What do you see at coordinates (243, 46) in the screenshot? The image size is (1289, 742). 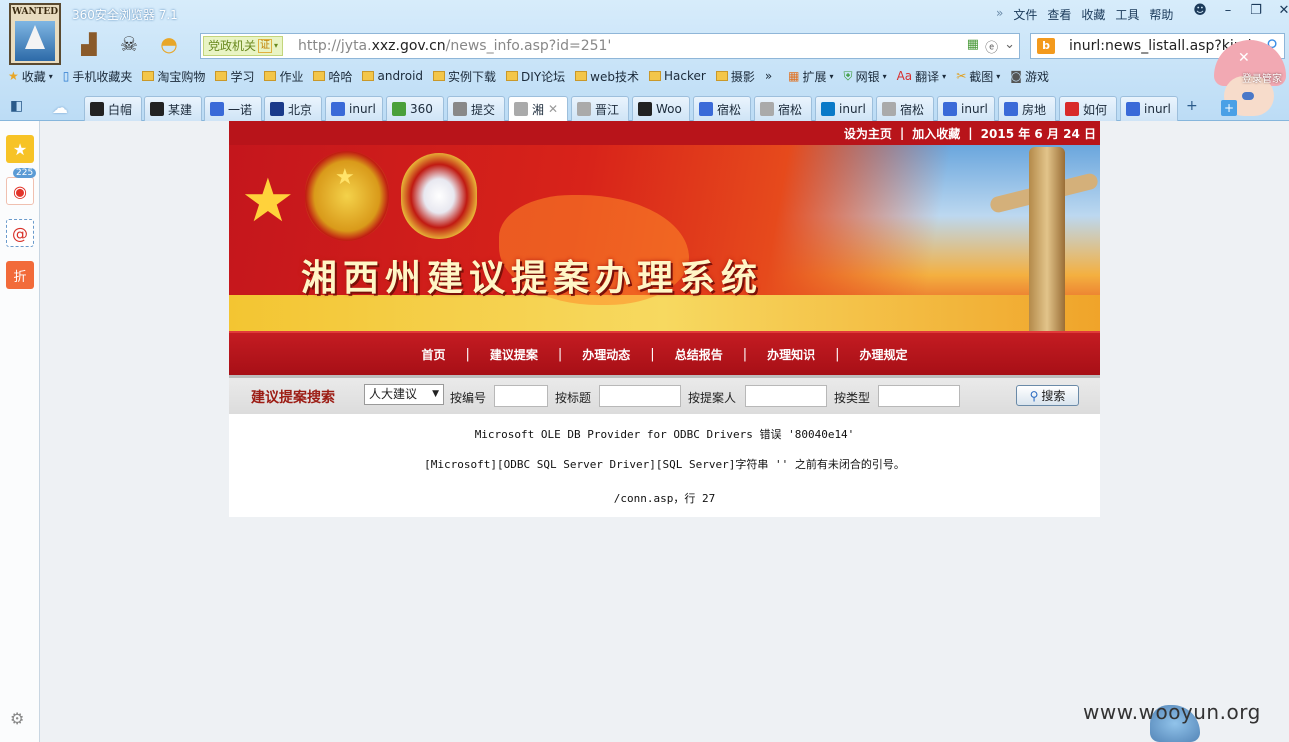 I see `gov-site-tag: 党政机关 证 ▾` at bounding box center [243, 46].